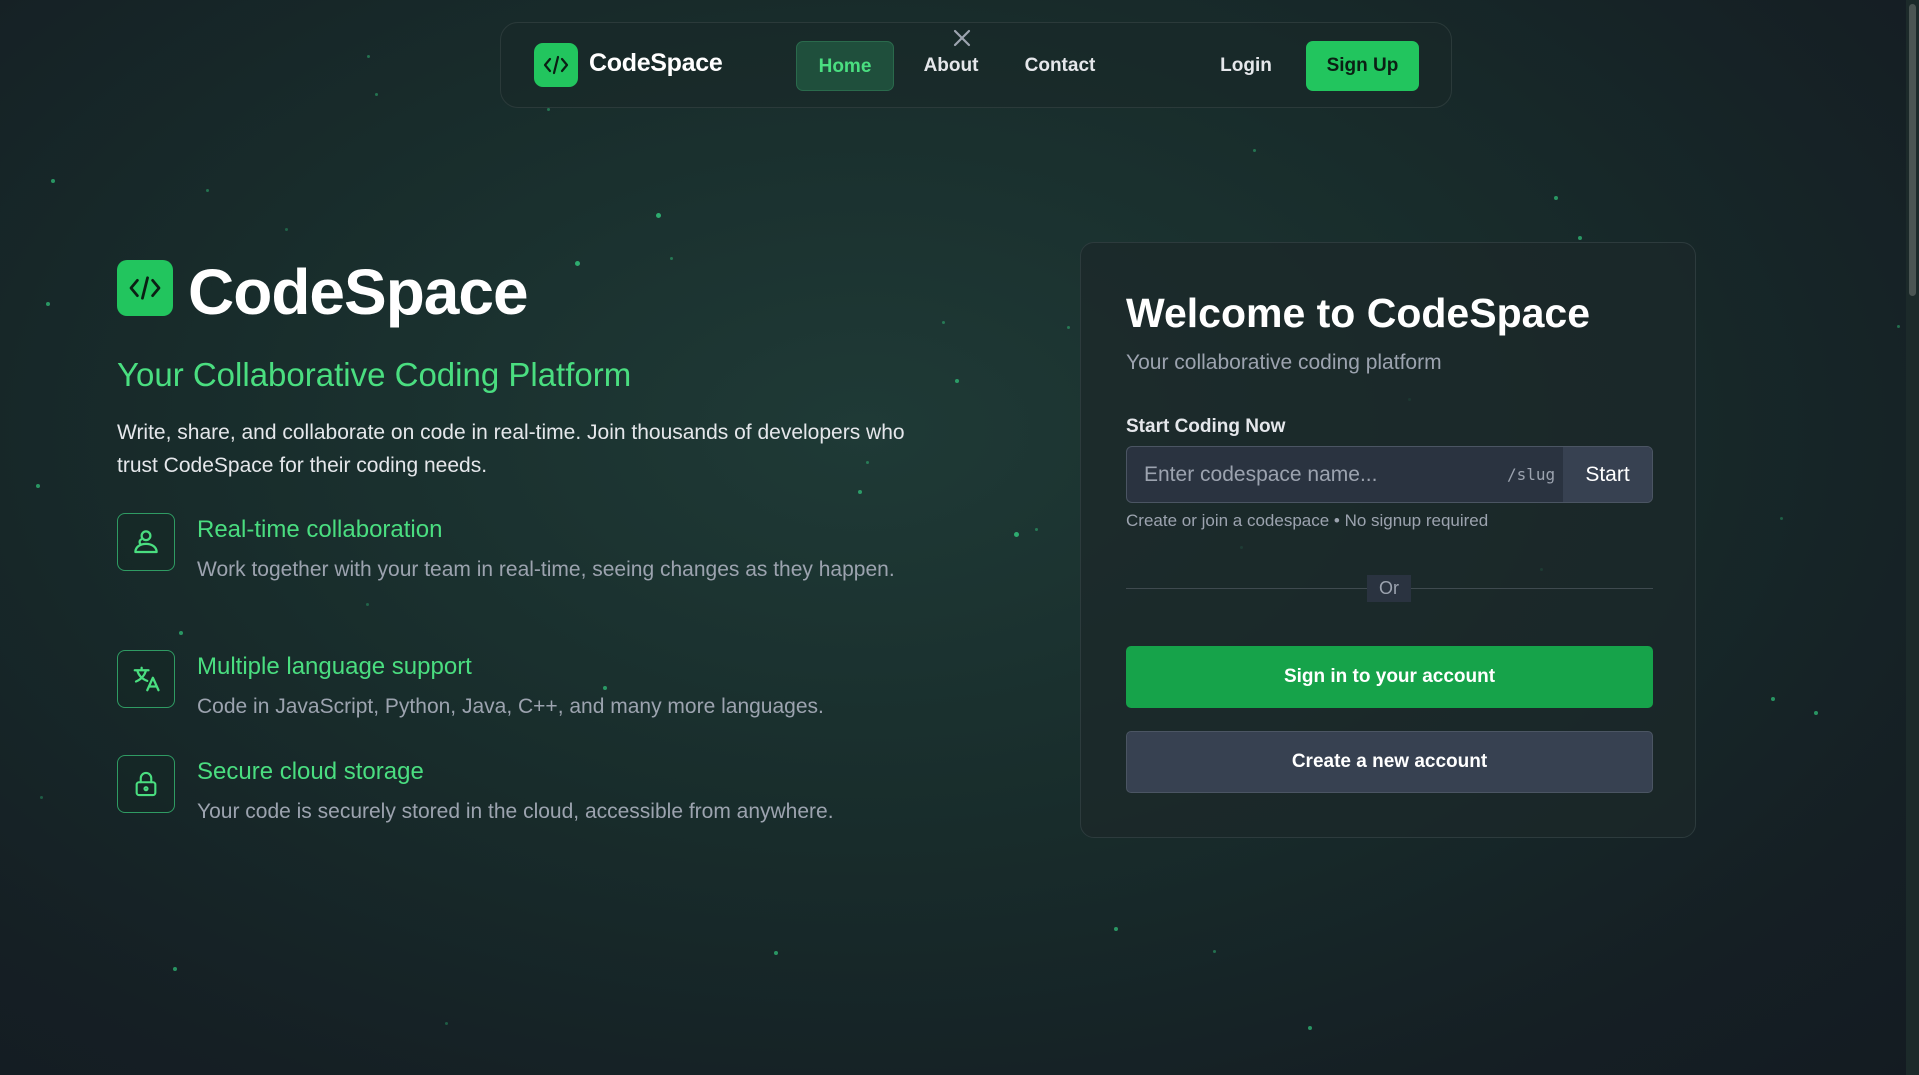 The image size is (1919, 1075). I want to click on nav-brand: CodeSpace, so click(656, 63).